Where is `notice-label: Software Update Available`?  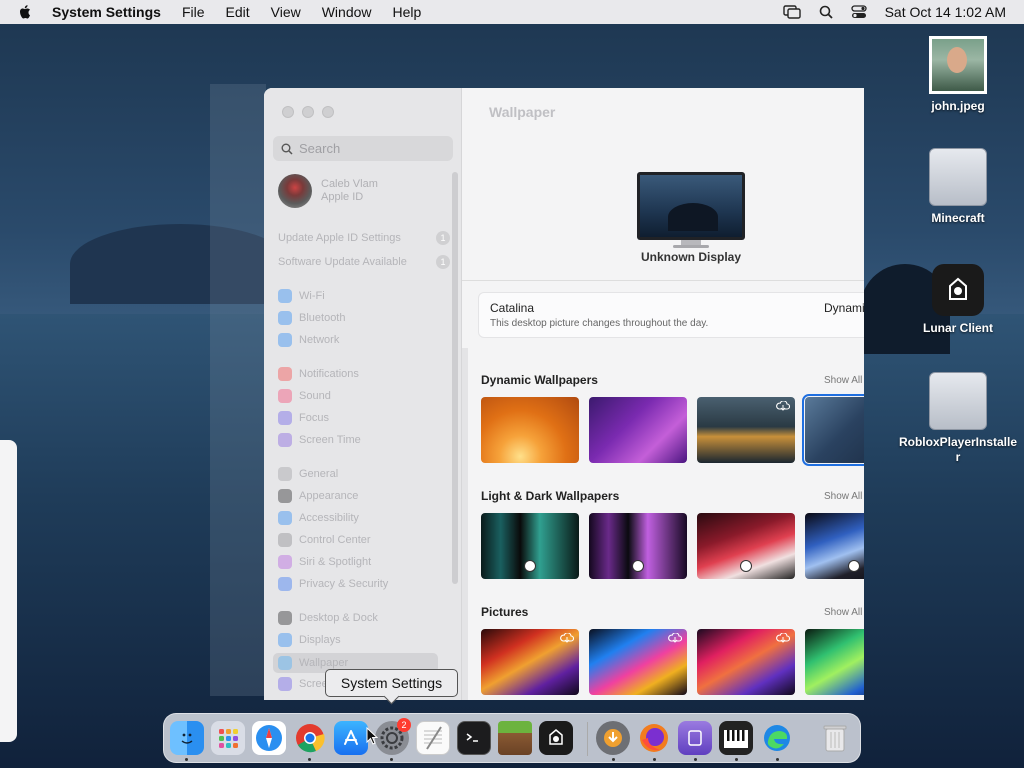
notice-label: Software Update Available is located at coordinates (342, 262).